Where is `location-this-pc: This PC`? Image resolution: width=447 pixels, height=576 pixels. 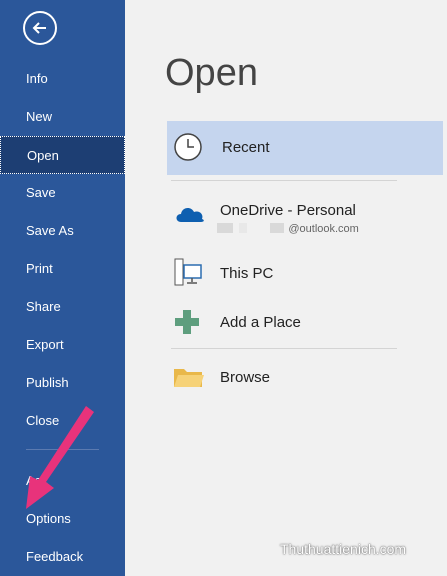 location-this-pc: This PC is located at coordinates (305, 273).